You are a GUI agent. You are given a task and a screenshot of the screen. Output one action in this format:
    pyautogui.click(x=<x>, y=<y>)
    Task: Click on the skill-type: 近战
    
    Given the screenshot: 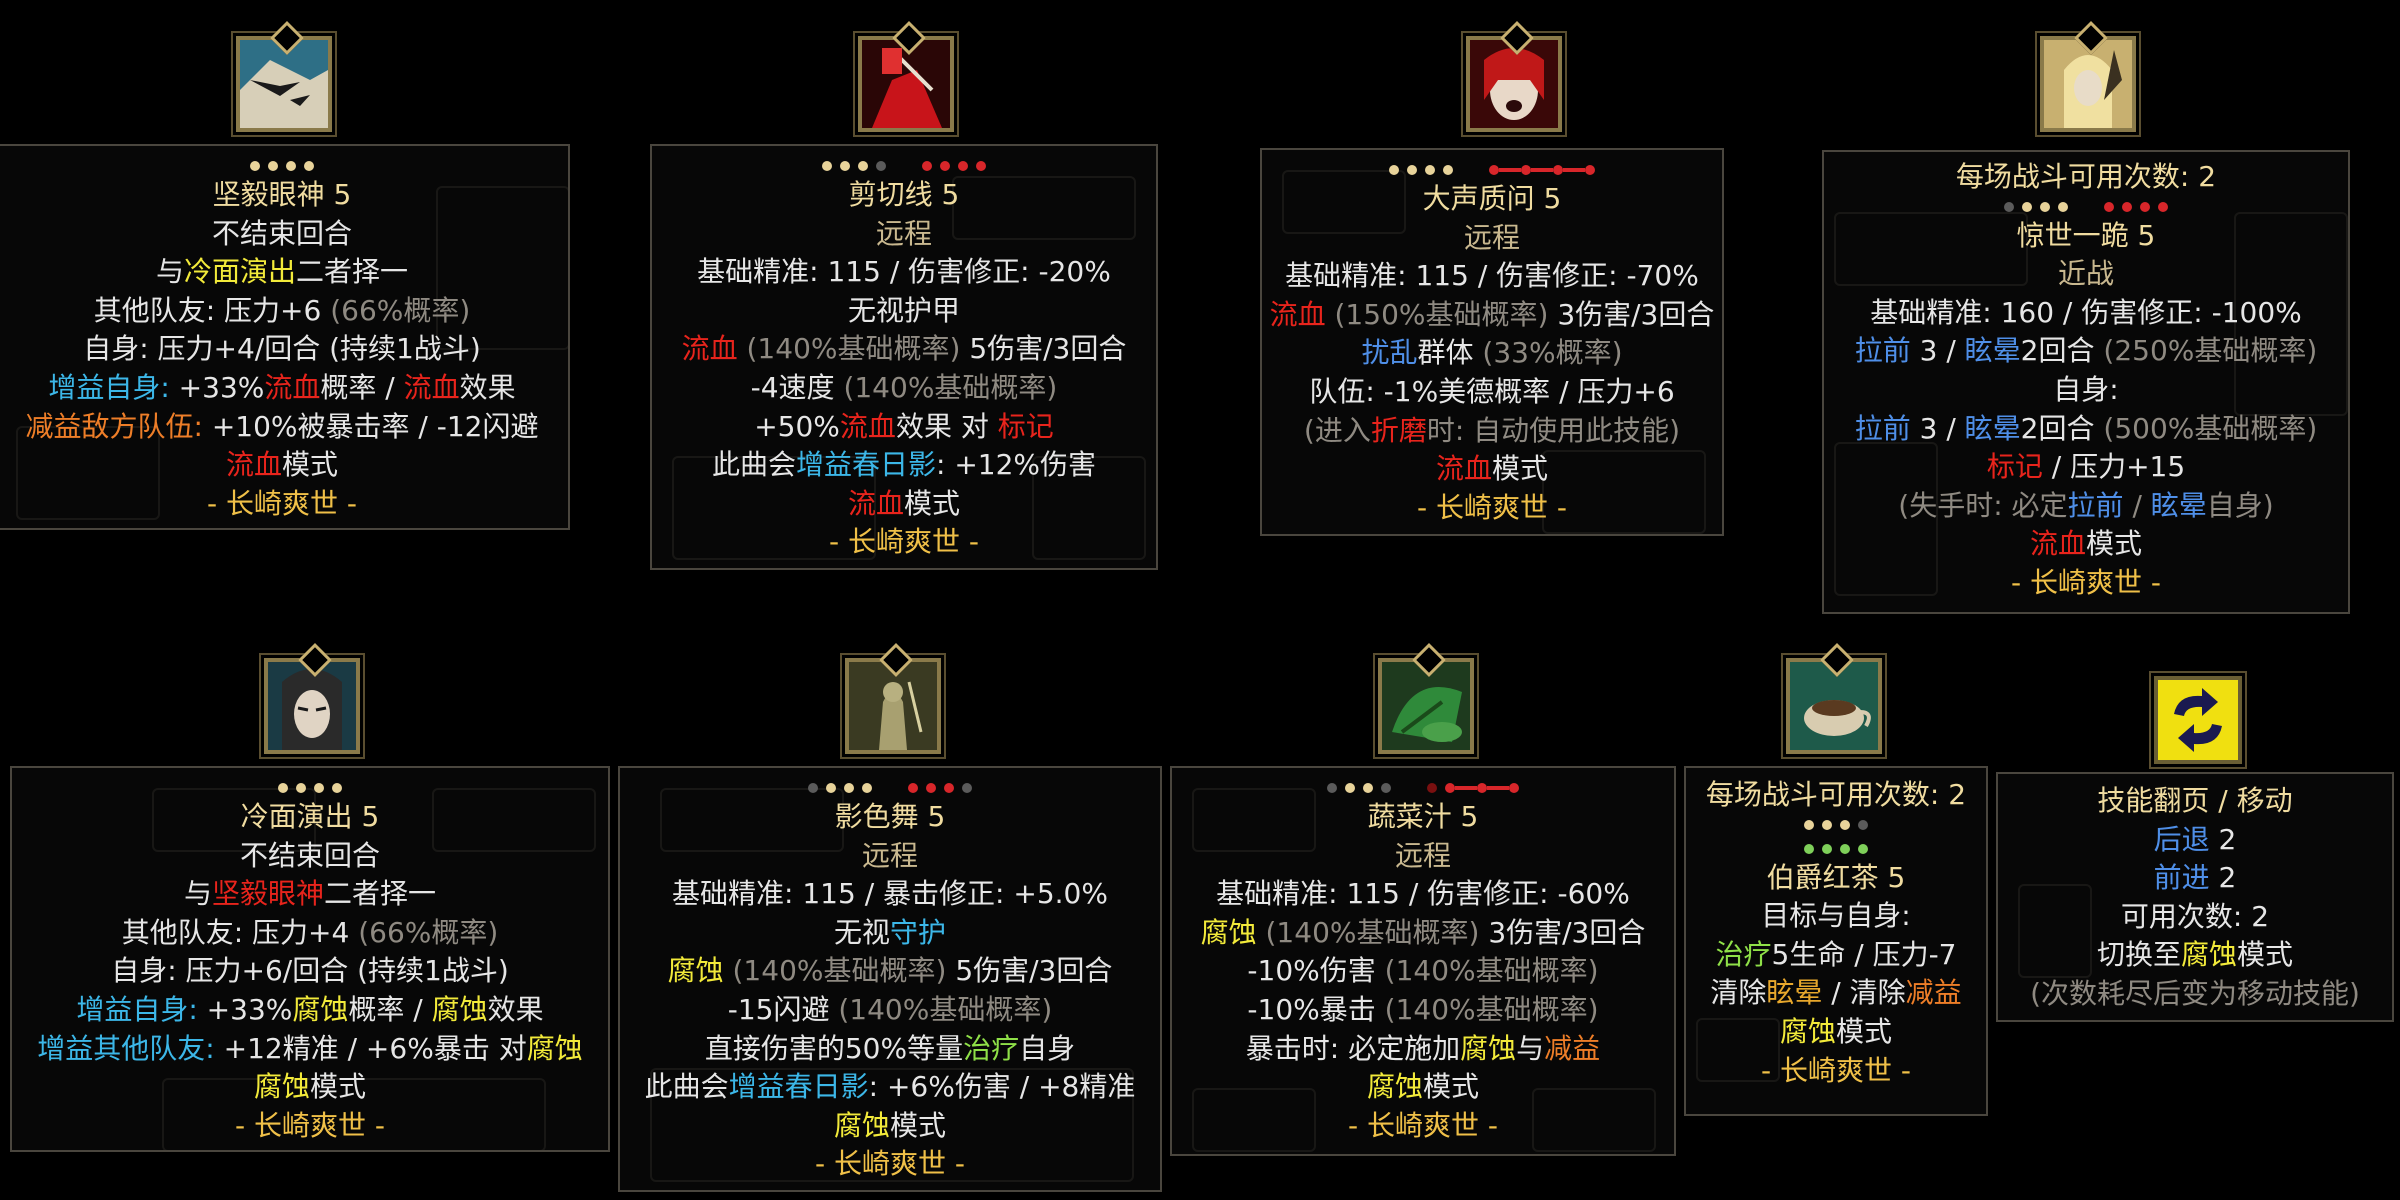 What is the action you would take?
    pyautogui.click(x=2085, y=274)
    